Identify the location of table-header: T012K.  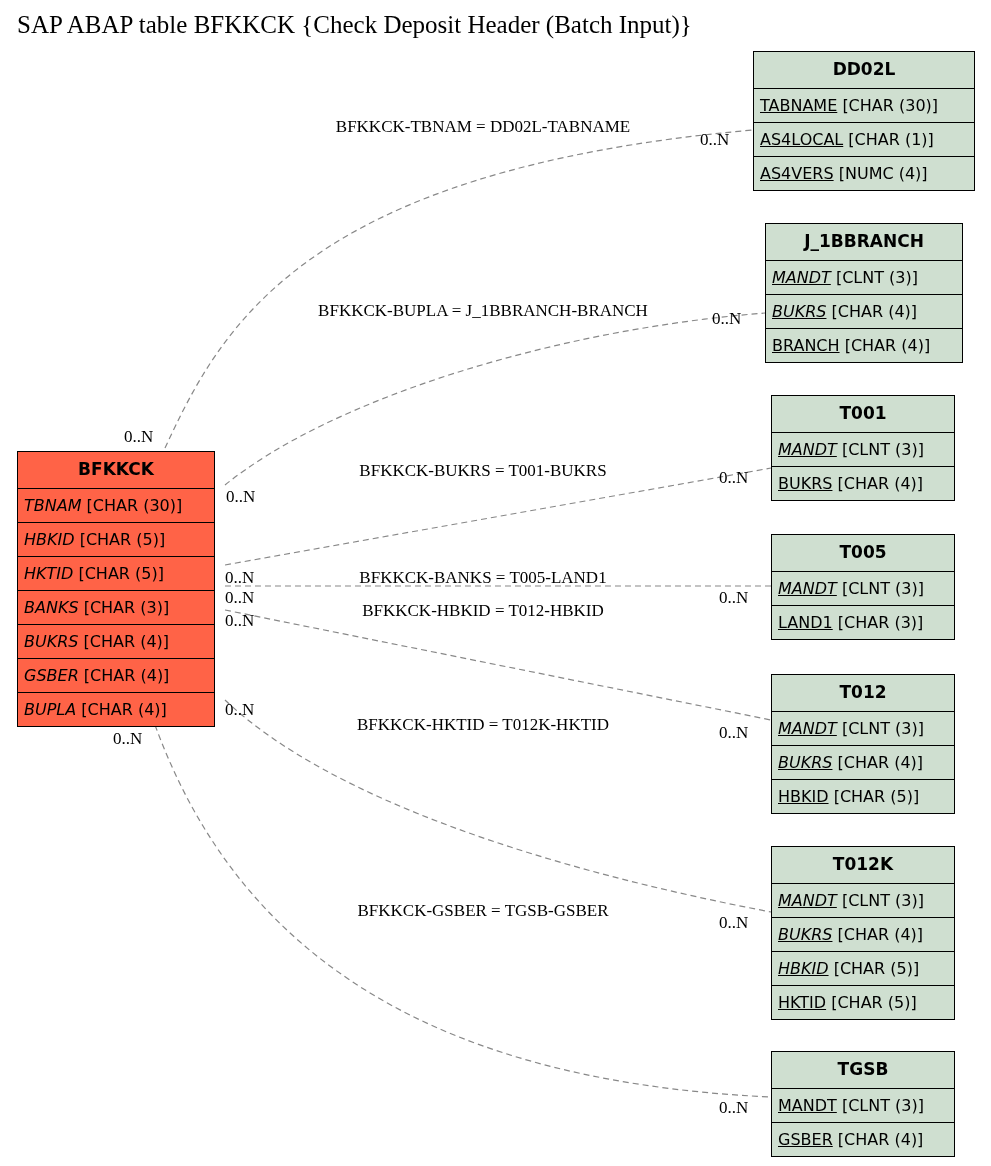
(863, 865).